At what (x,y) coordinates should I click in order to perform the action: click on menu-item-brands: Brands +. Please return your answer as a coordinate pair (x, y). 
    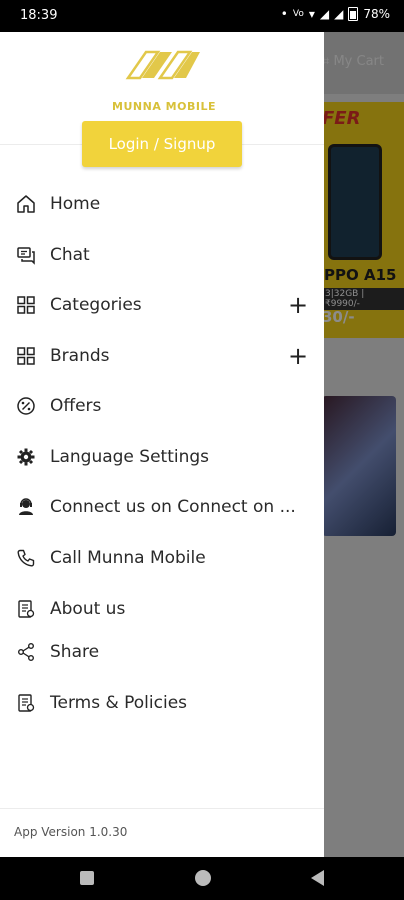
    Looking at the image, I should click on (162, 356).